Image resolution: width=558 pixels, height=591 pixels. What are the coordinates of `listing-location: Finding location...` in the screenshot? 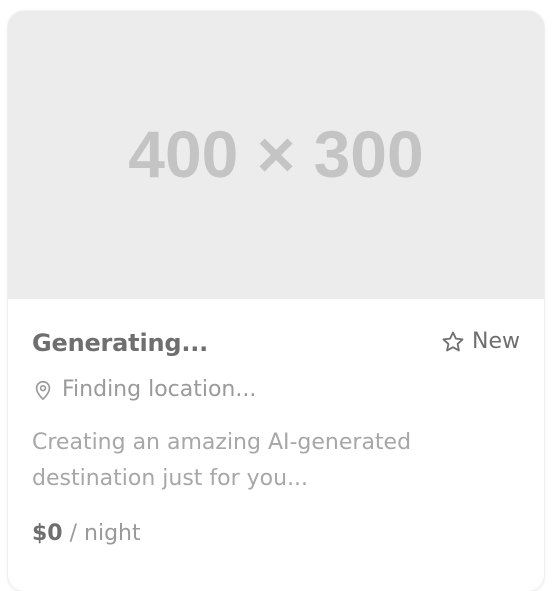 It's located at (144, 389).